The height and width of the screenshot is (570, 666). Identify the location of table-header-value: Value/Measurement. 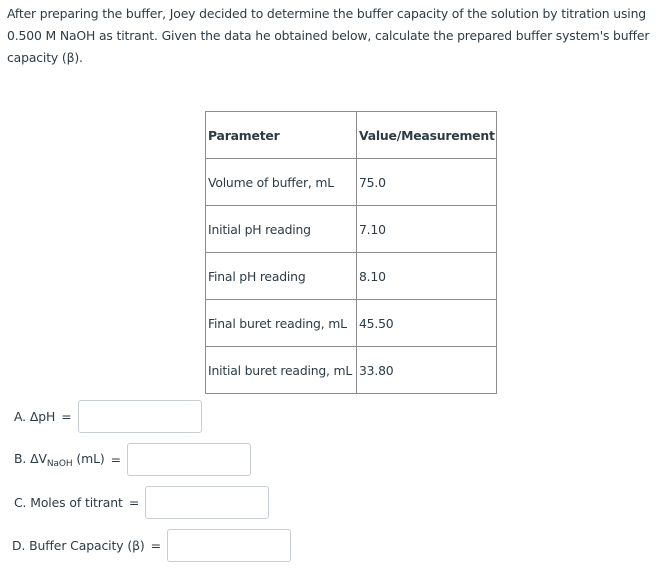
(426, 135).